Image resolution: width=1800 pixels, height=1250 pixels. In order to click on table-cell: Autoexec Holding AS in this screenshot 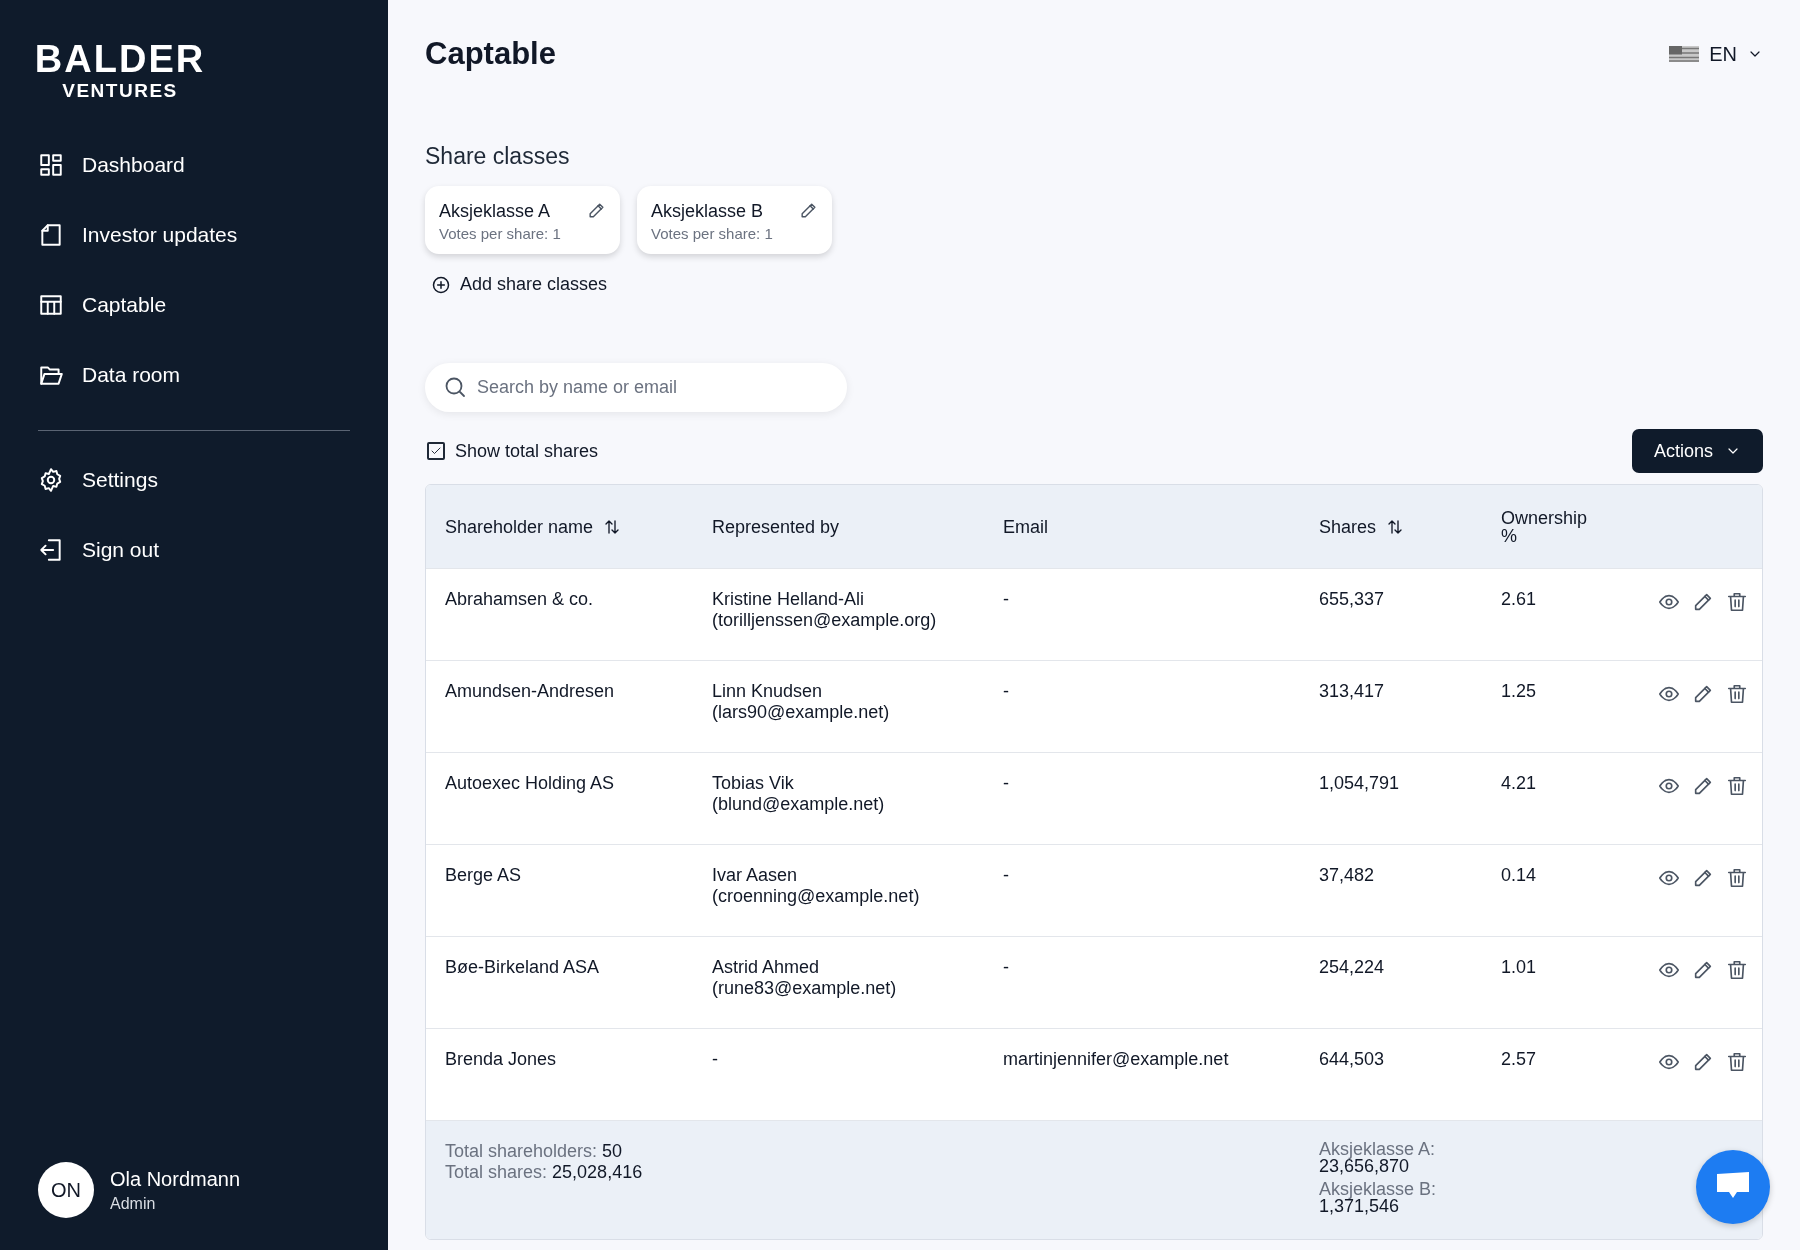, I will do `click(530, 783)`.